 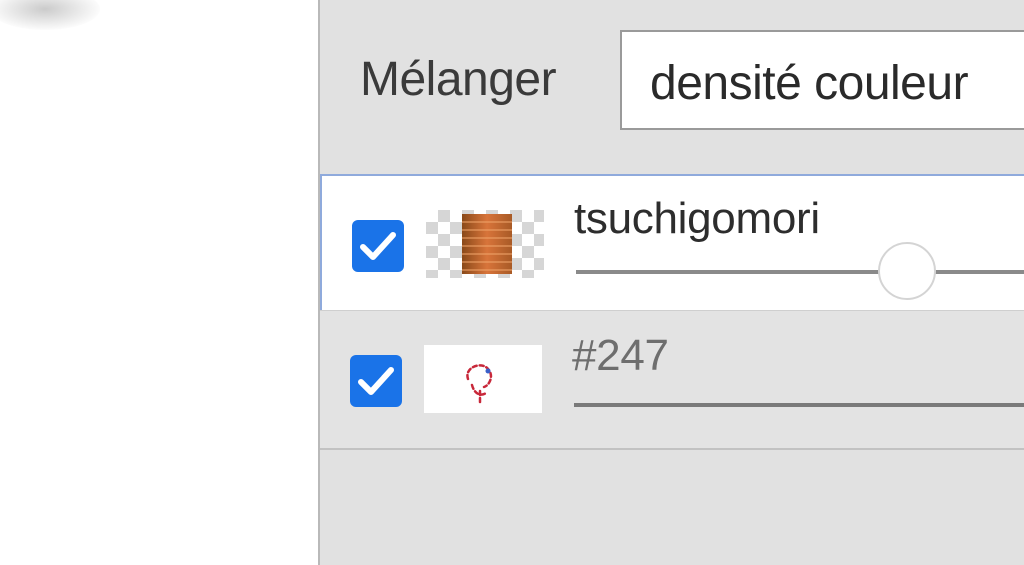 What do you see at coordinates (620, 356) in the screenshot?
I see `layer-name: #247` at bounding box center [620, 356].